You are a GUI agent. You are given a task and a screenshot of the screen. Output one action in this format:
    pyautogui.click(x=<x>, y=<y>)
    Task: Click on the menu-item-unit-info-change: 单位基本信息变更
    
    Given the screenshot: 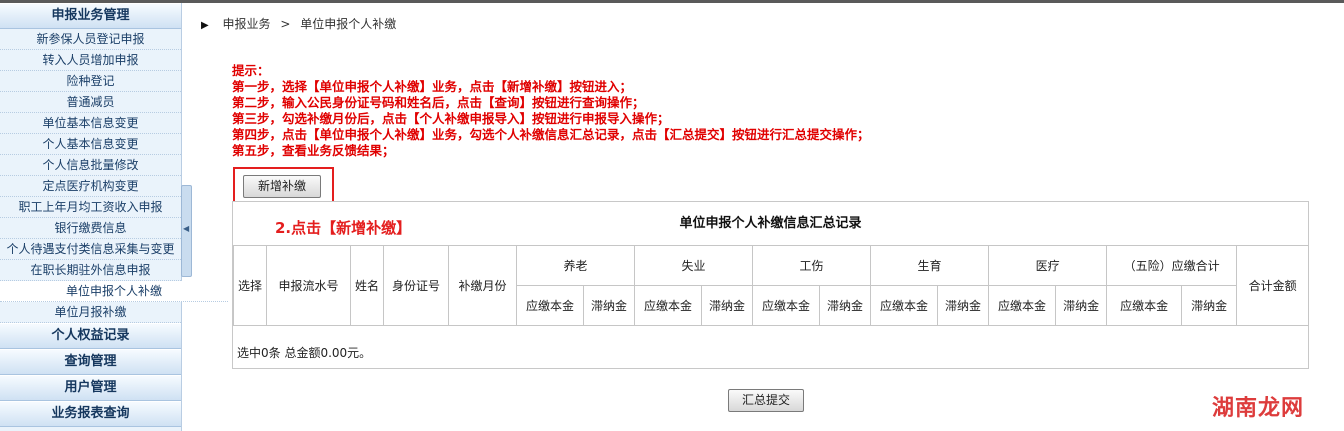 What is the action you would take?
    pyautogui.click(x=90, y=123)
    